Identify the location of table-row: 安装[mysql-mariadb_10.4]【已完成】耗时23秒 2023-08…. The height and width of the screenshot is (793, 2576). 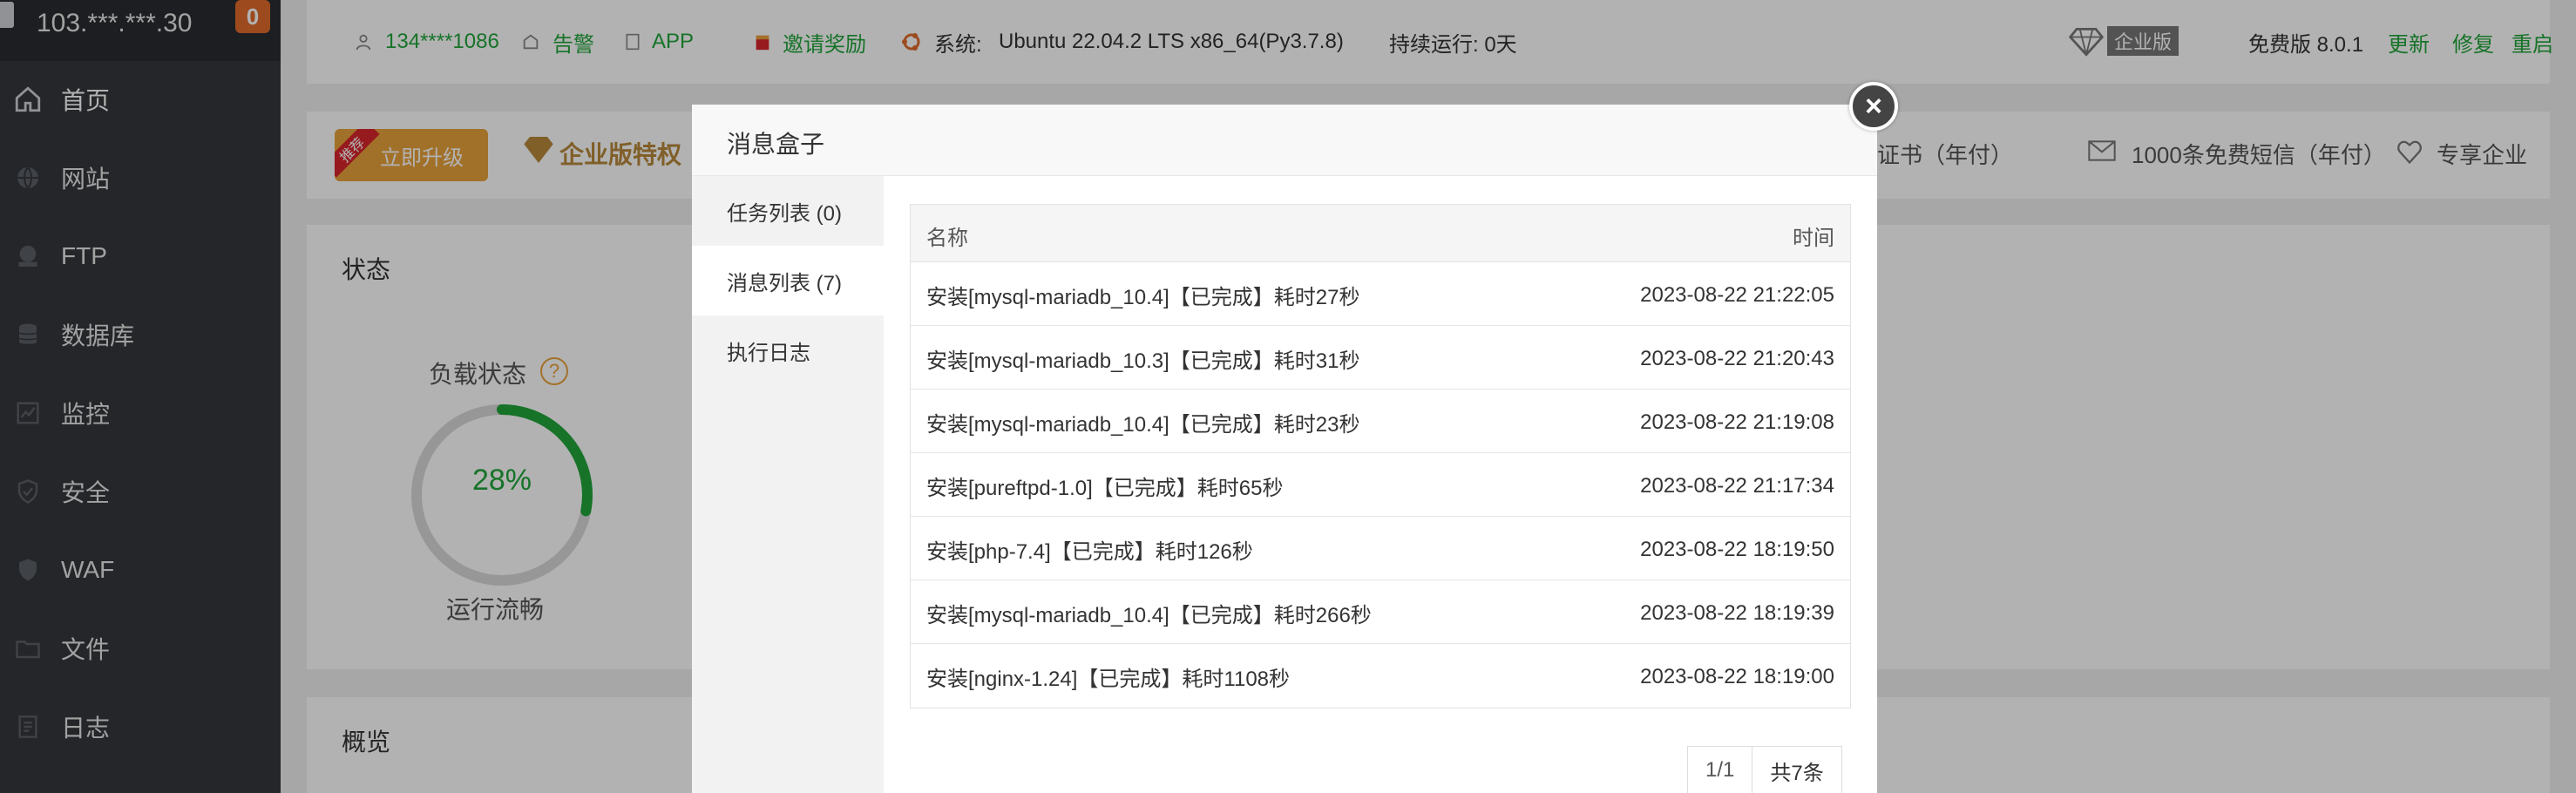
(1381, 421).